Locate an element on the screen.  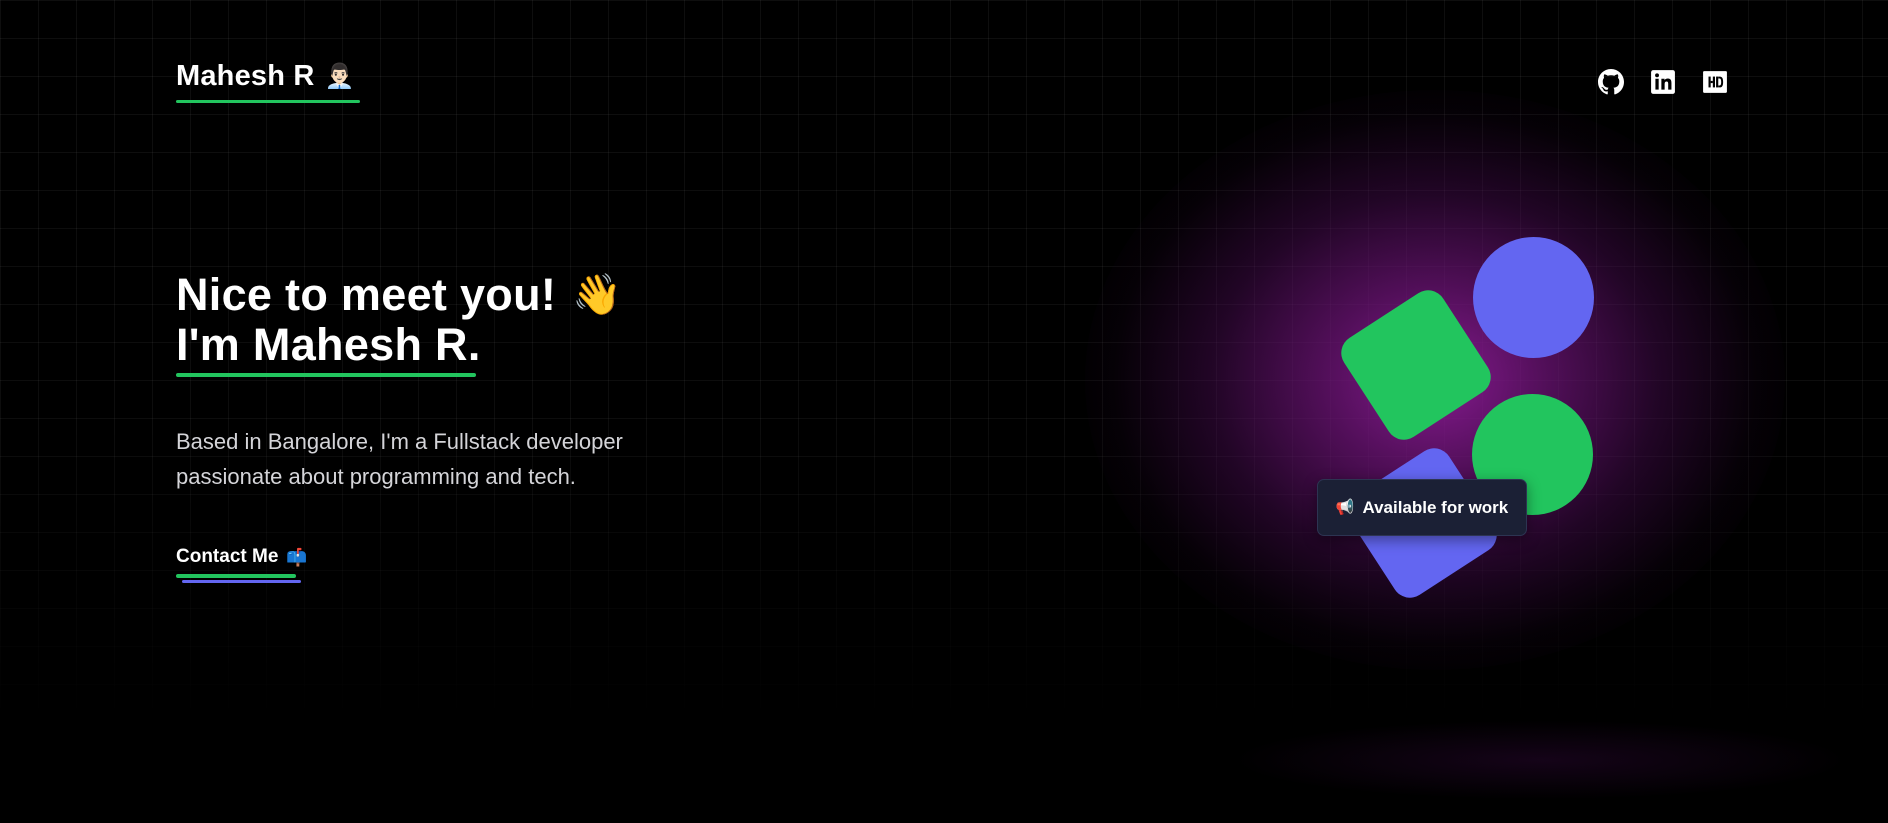
github-icon is located at coordinates (1611, 82).